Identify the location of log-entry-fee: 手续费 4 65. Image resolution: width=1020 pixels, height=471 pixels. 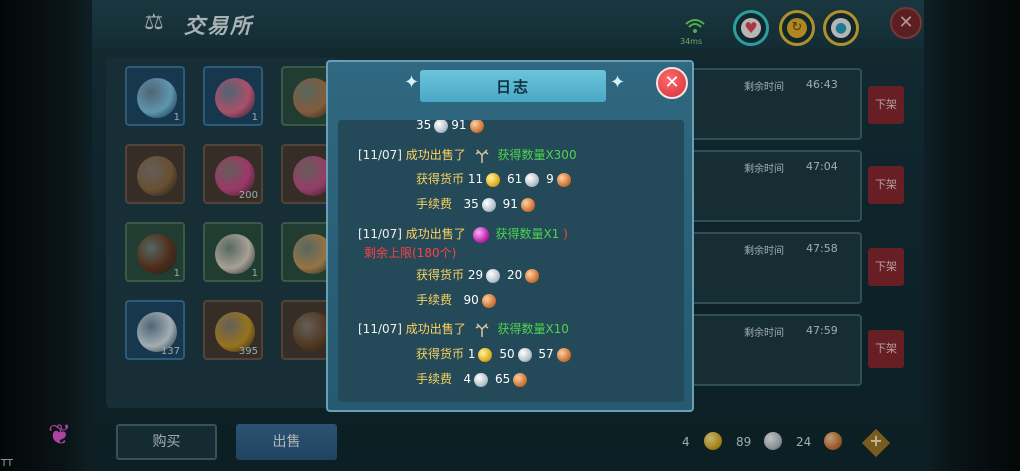
(473, 380).